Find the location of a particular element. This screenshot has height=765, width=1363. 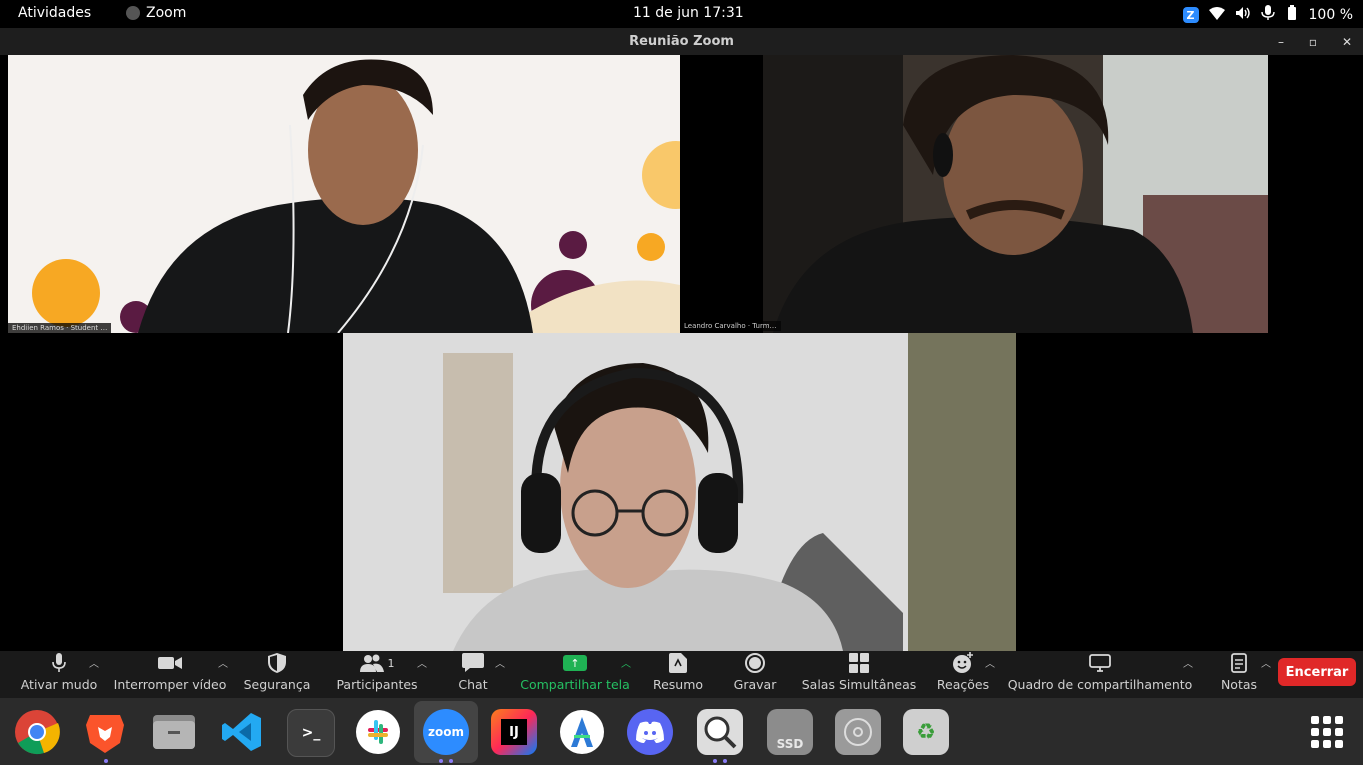

terminal-icon: >_ is located at coordinates (311, 733).